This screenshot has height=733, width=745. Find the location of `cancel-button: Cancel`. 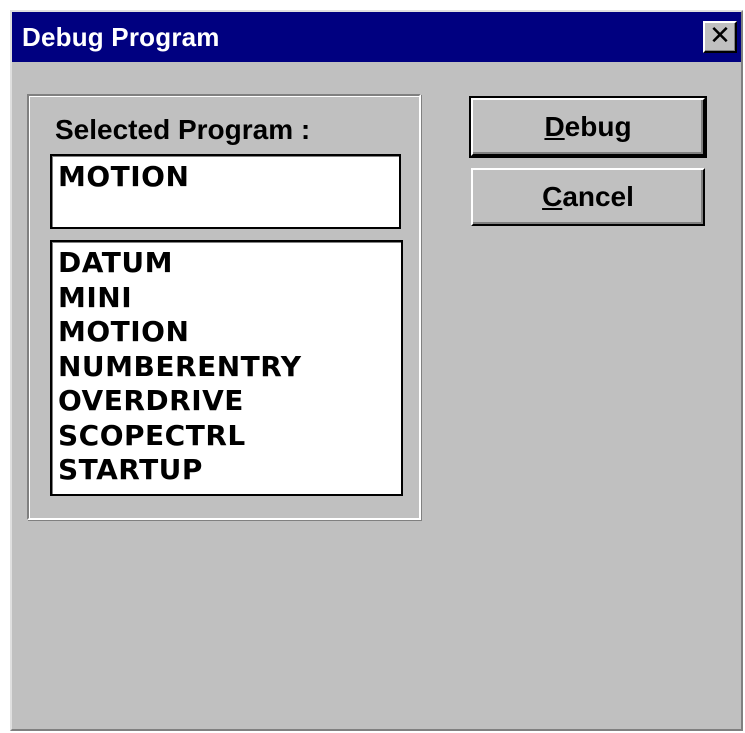

cancel-button: Cancel is located at coordinates (588, 197).